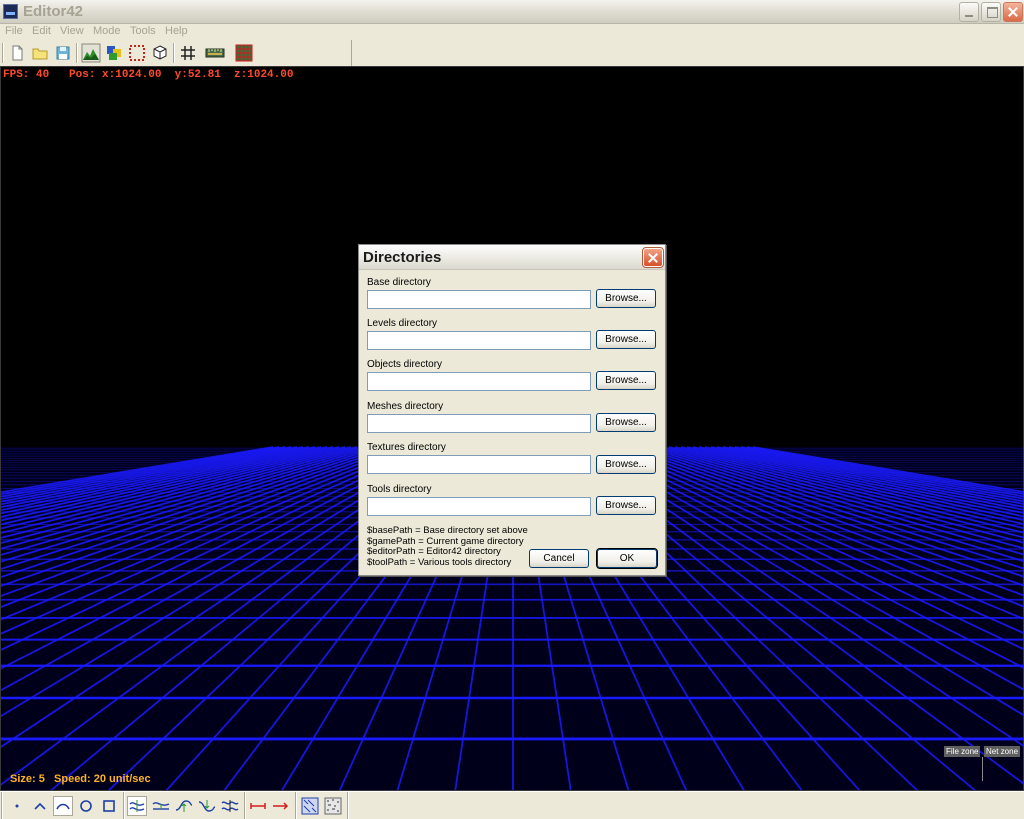 The width and height of the screenshot is (1024, 819). What do you see at coordinates (627, 558) in the screenshot?
I see `ok-button: OK` at bounding box center [627, 558].